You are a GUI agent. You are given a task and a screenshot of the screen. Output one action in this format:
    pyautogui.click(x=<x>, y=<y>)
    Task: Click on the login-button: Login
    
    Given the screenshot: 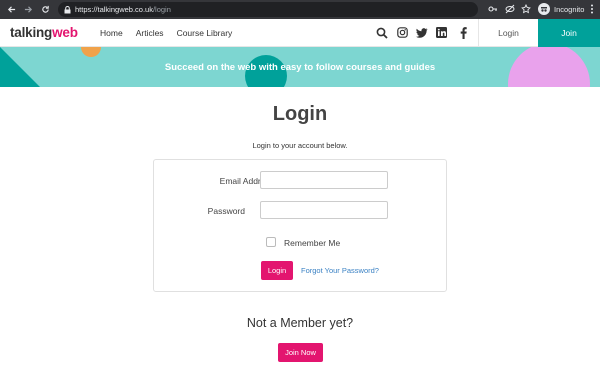 What is the action you would take?
    pyautogui.click(x=277, y=270)
    